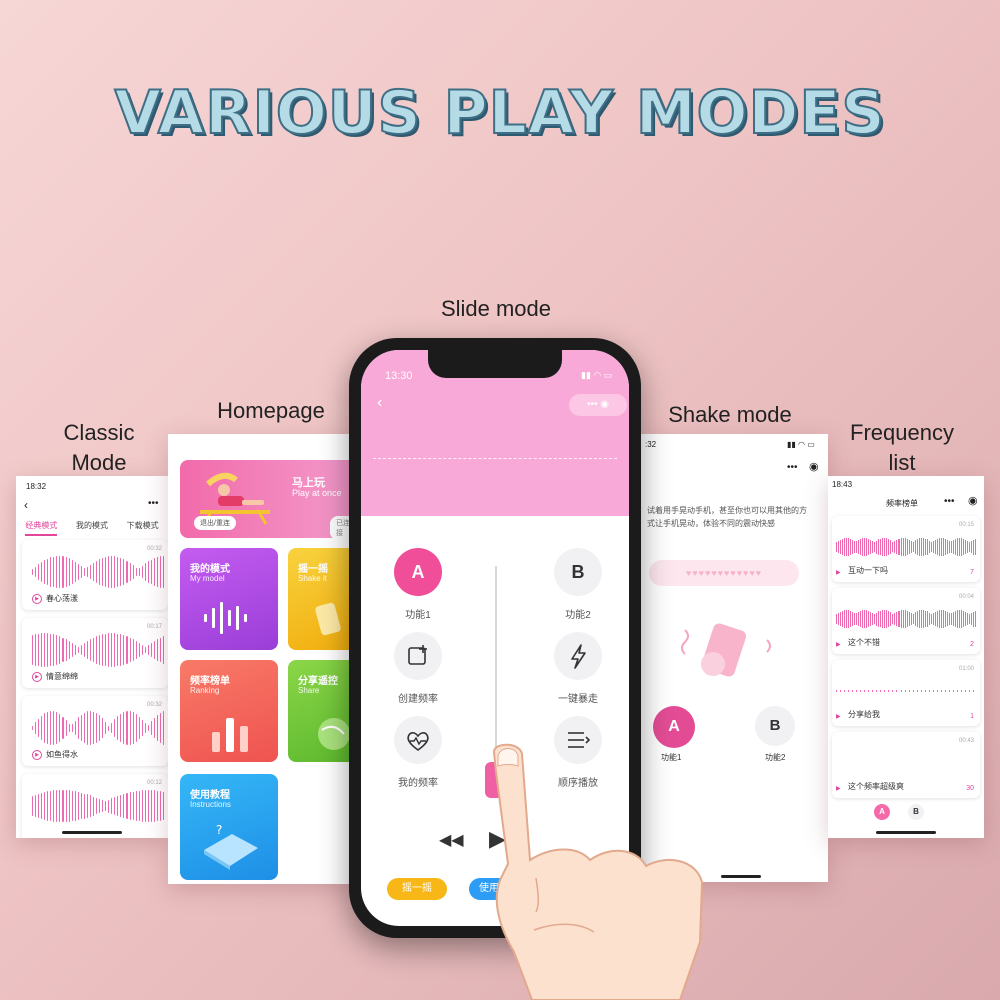 This screenshot has width=1000, height=1000. What do you see at coordinates (724, 573) in the screenshot?
I see `intensity-hearts-bar: ♥♥♥♥♥♥♥♥♥♥♥♥` at bounding box center [724, 573].